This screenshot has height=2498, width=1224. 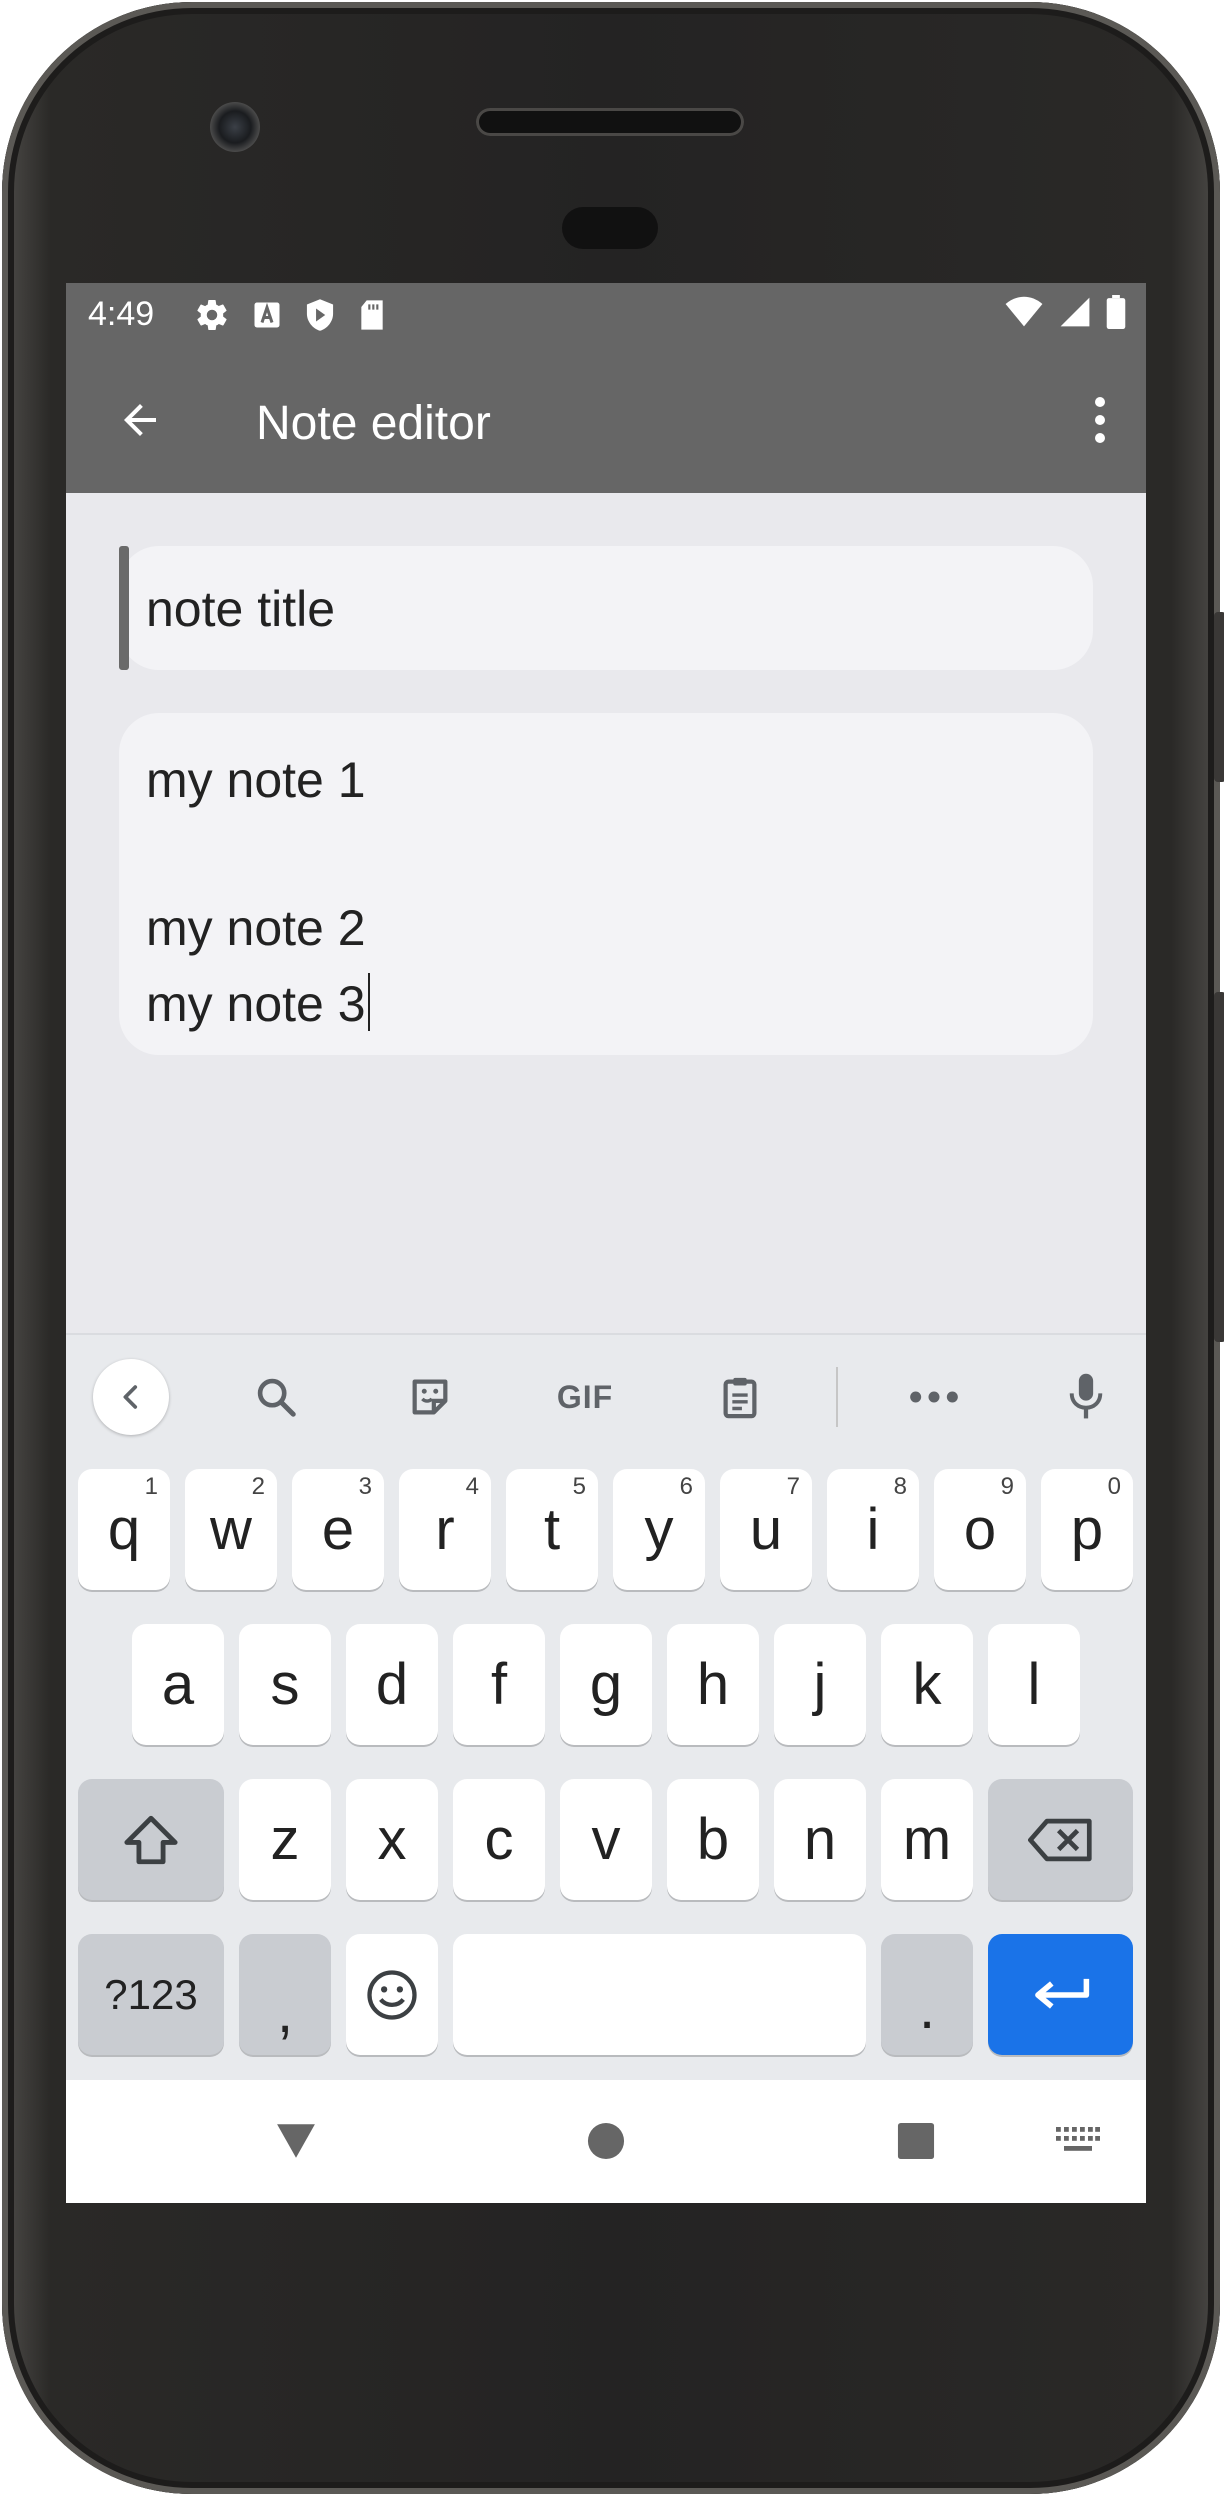 I want to click on arrow-back-icon, so click(x=140, y=420).